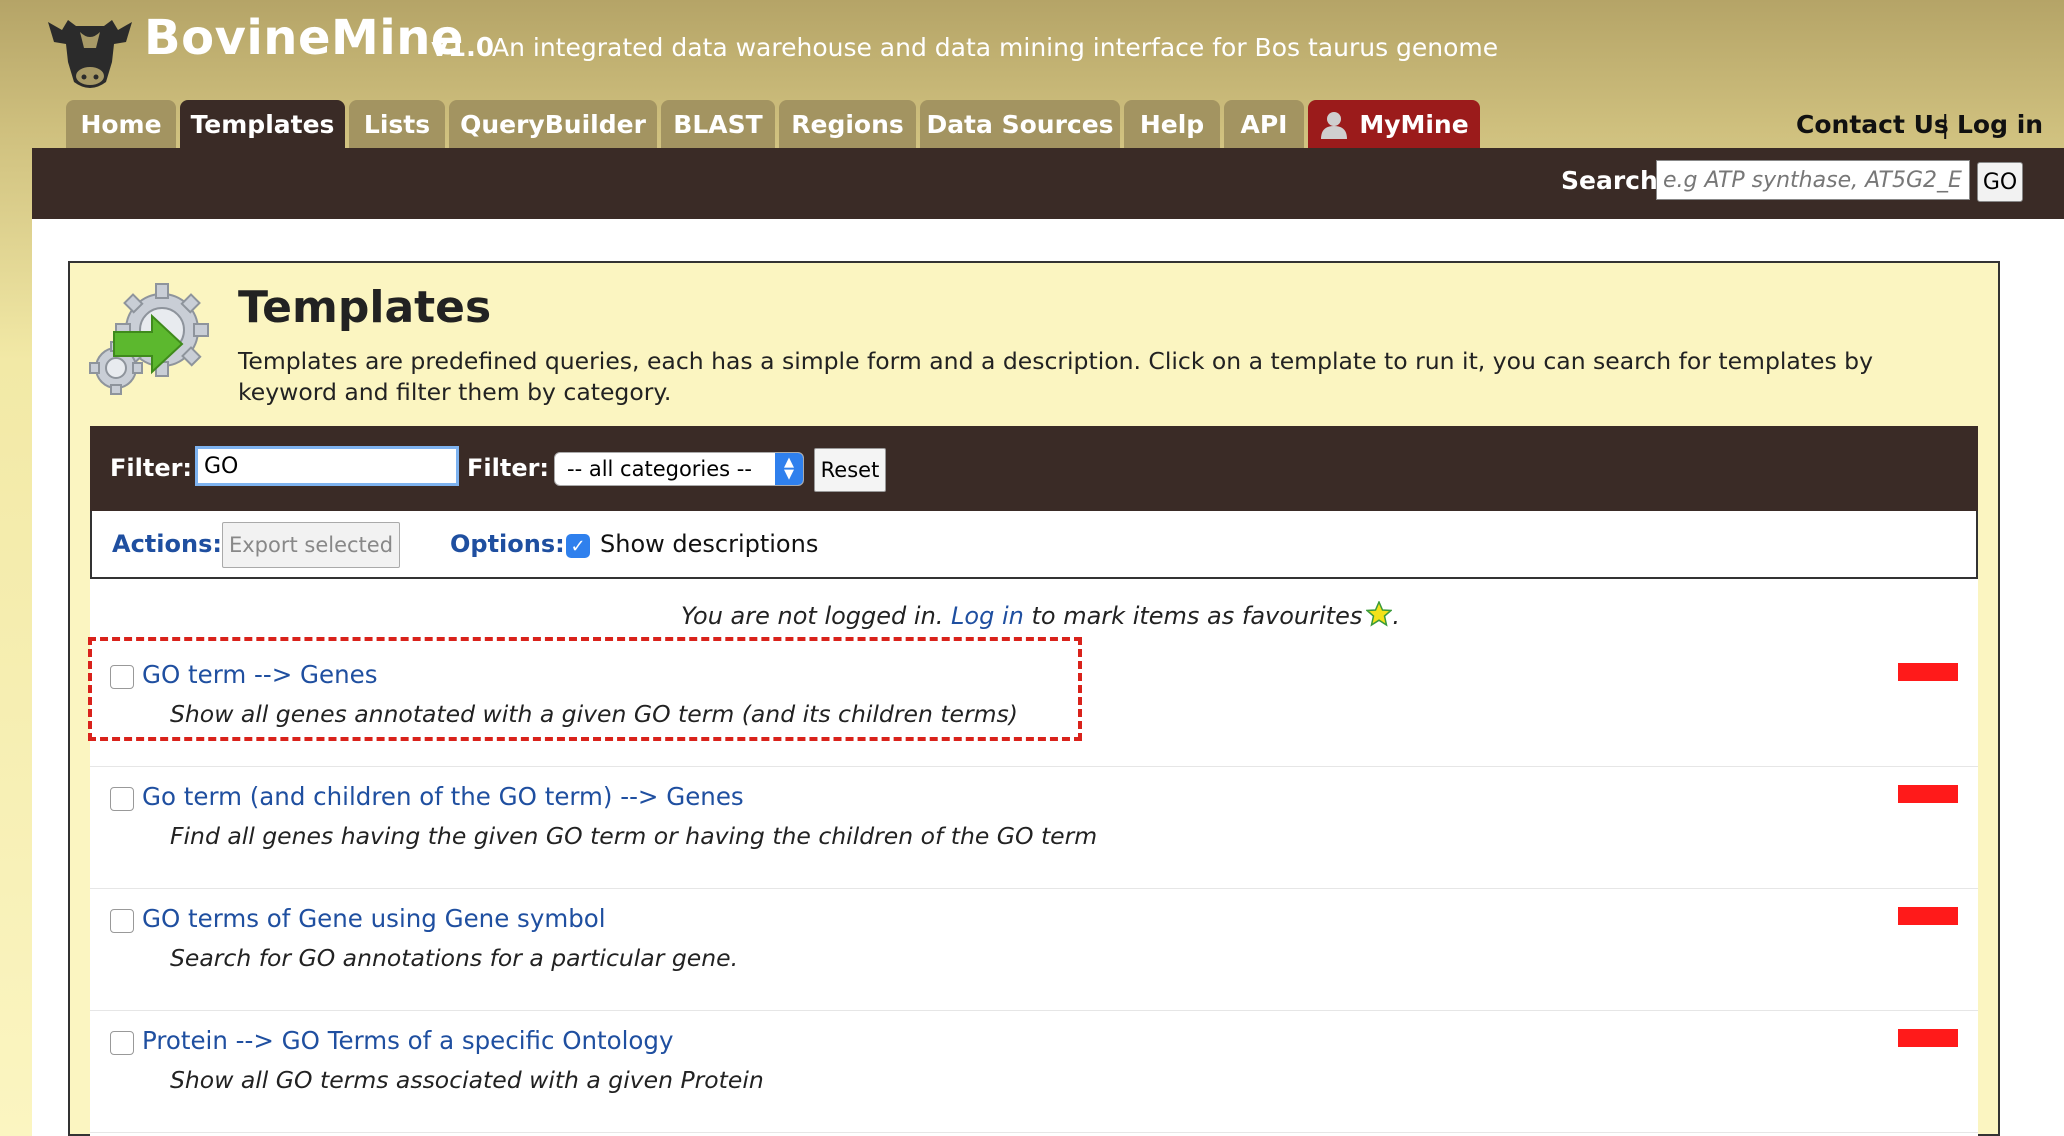 The image size is (2064, 1136). Describe the element at coordinates (850, 470) in the screenshot. I see `reset-button: Reset` at that location.